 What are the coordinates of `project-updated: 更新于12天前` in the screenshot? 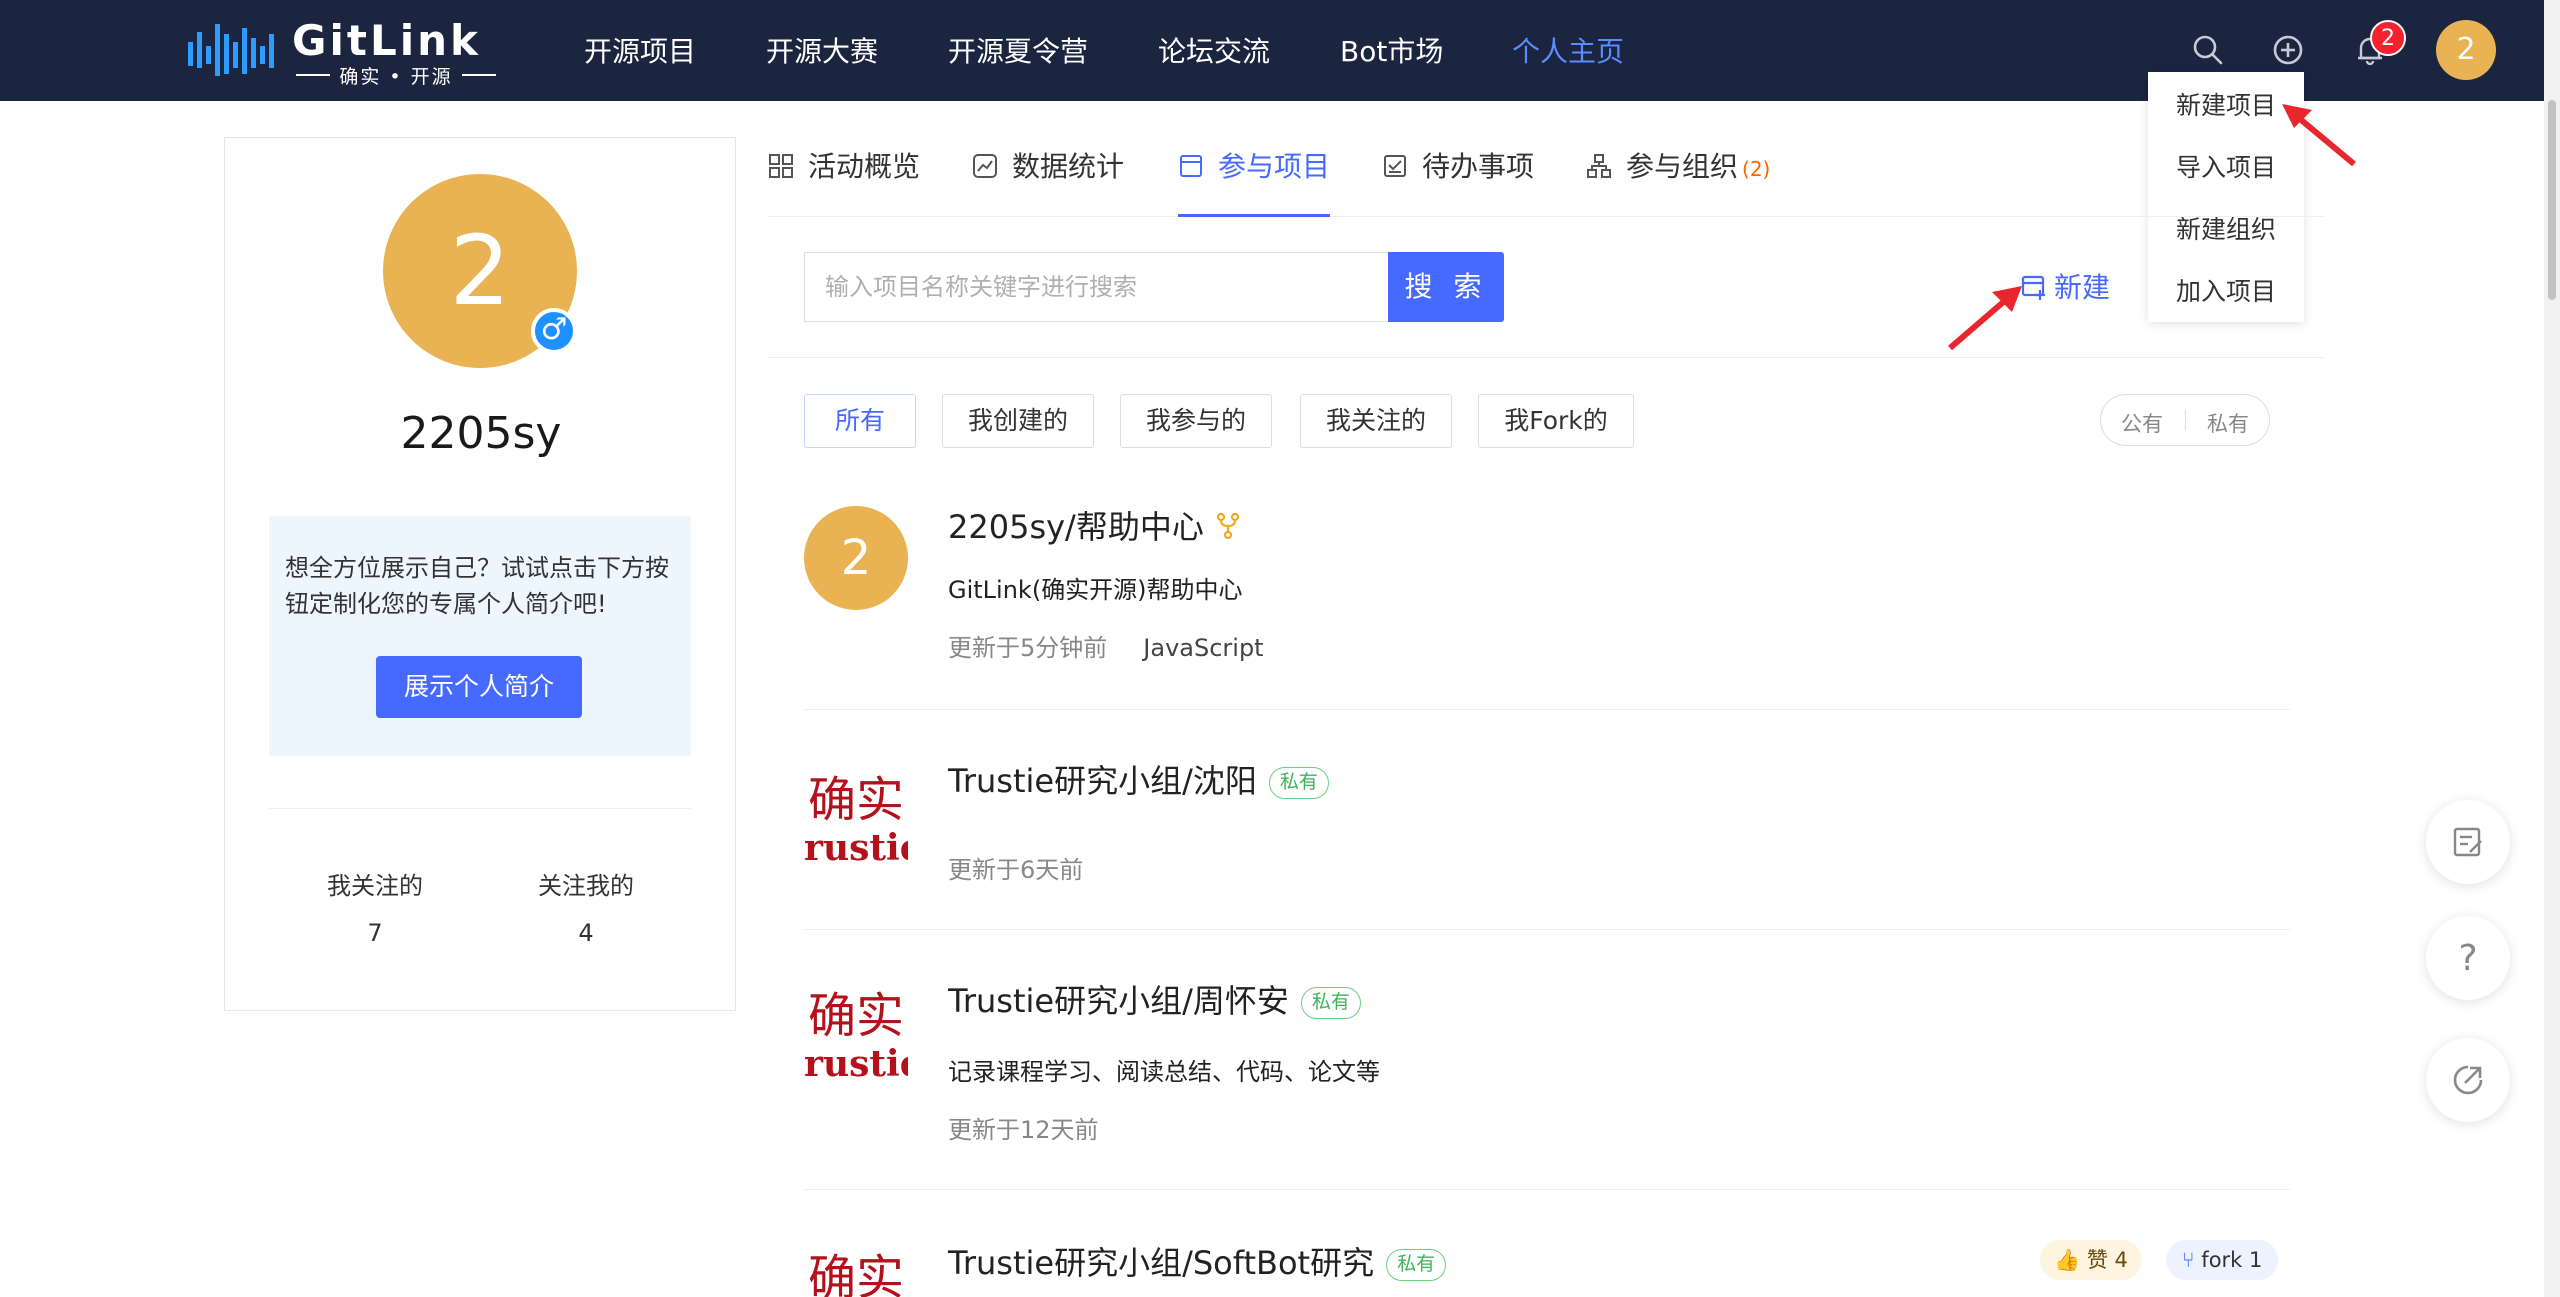 It's located at (1023, 1130).